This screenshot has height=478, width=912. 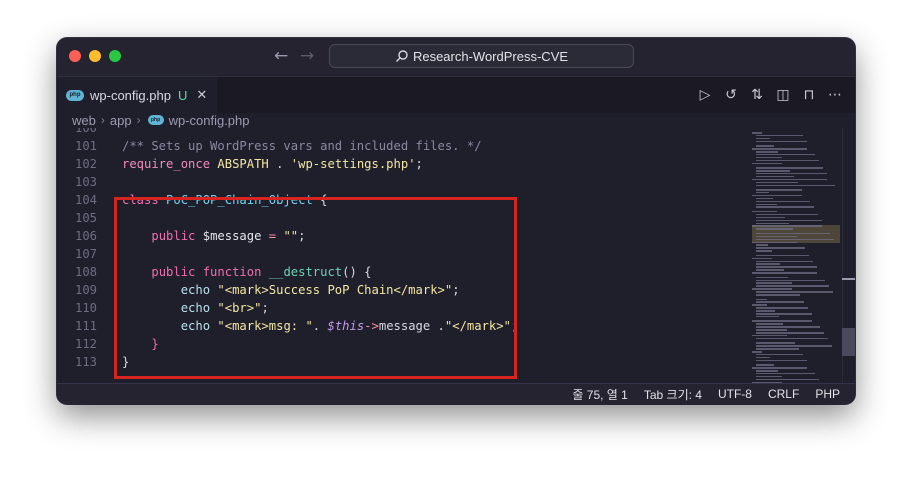 I want to click on timeline-icon: ↺, so click(x=731, y=95).